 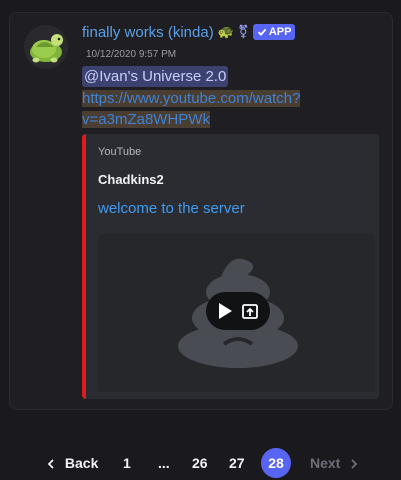 What do you see at coordinates (46, 47) in the screenshot?
I see `avatar` at bounding box center [46, 47].